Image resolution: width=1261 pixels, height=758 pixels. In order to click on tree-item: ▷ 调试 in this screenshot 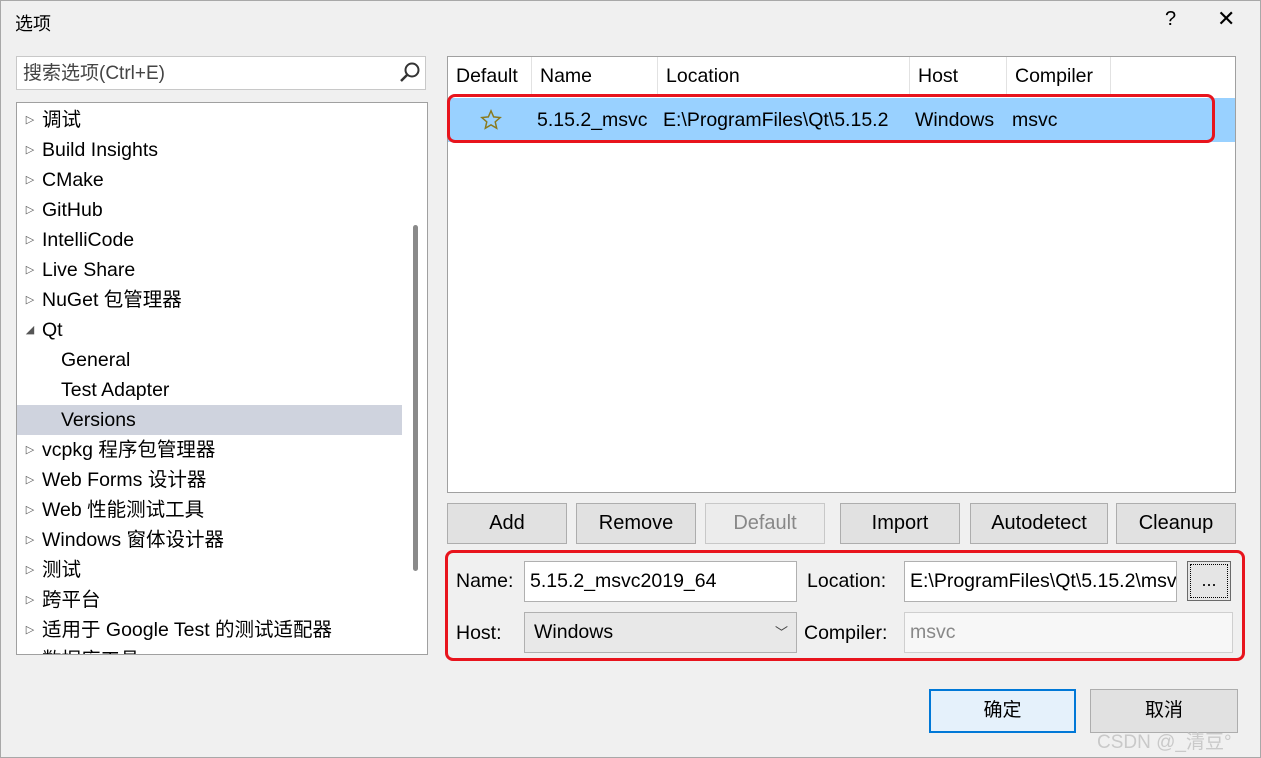, I will do `click(209, 120)`.